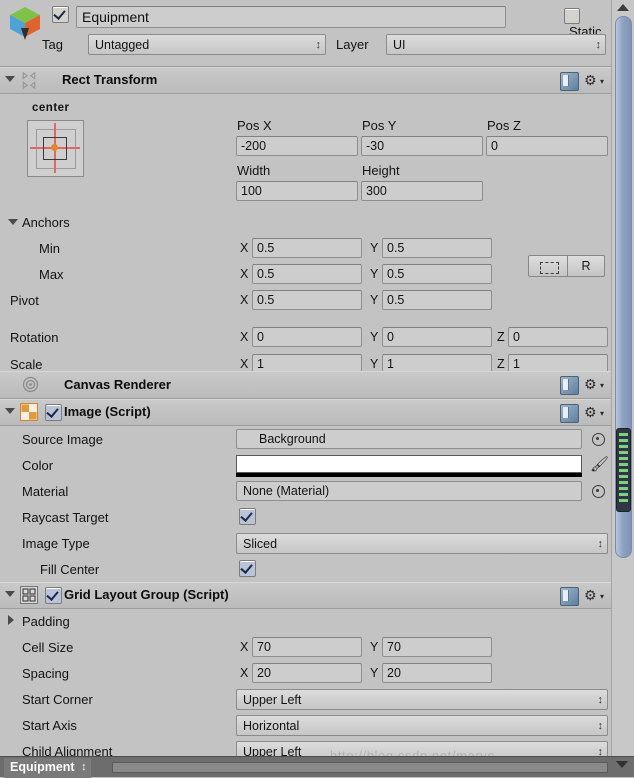  What do you see at coordinates (244, 673) in the screenshot?
I see `spacing-x-axis-label: X` at bounding box center [244, 673].